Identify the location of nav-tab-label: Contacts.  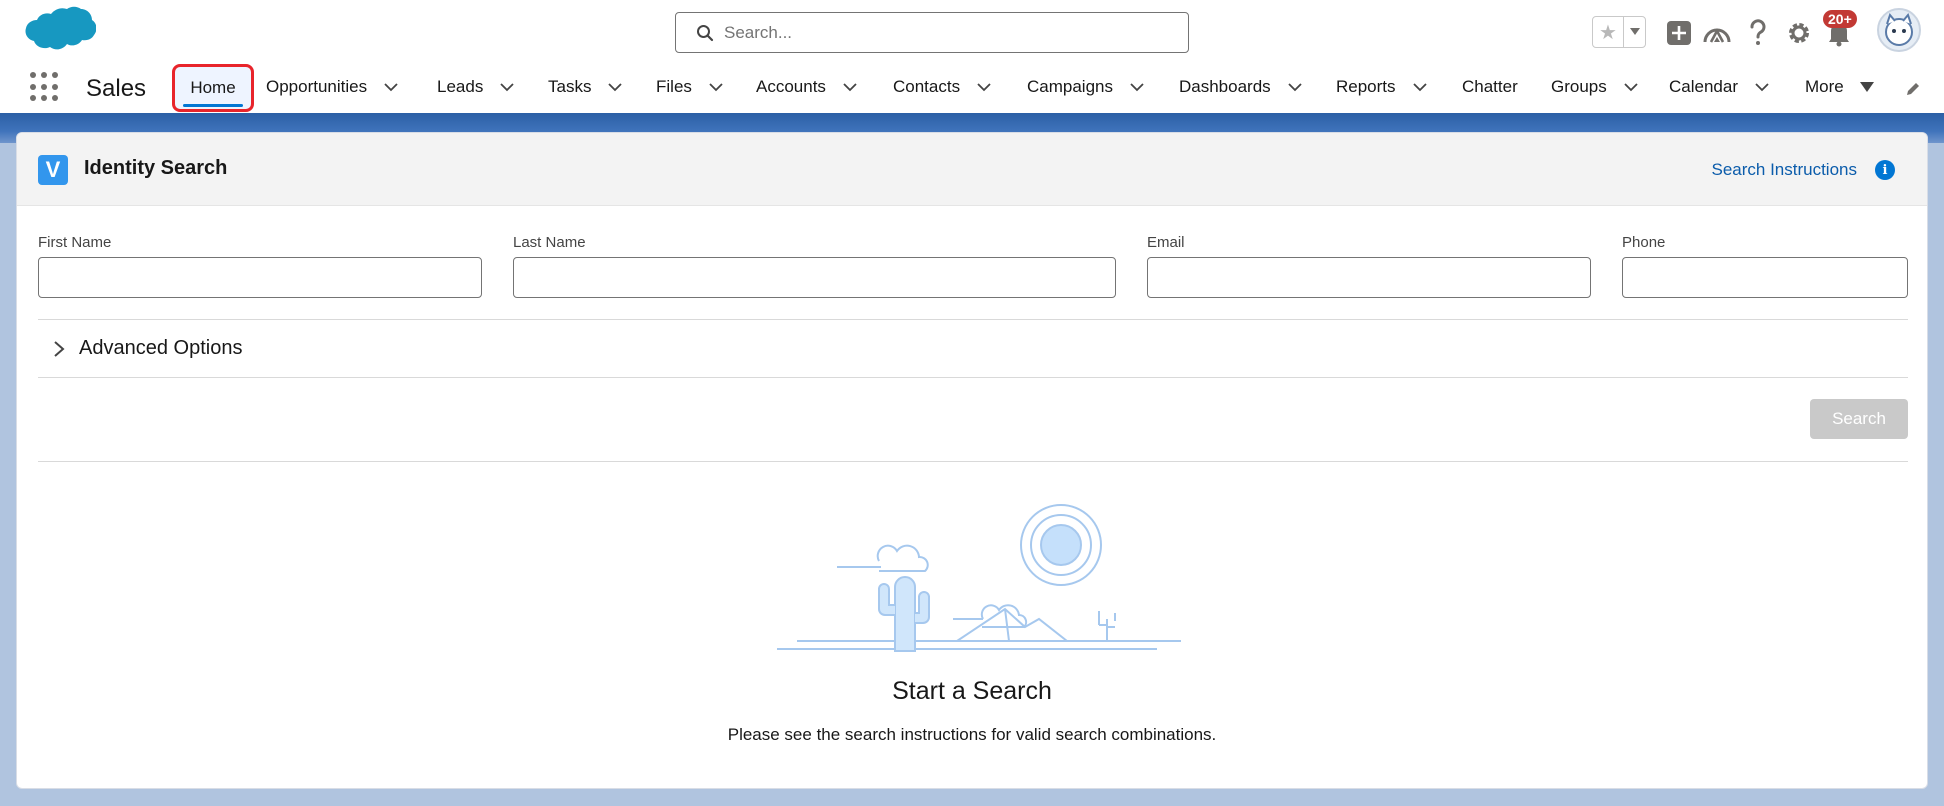
(927, 86).